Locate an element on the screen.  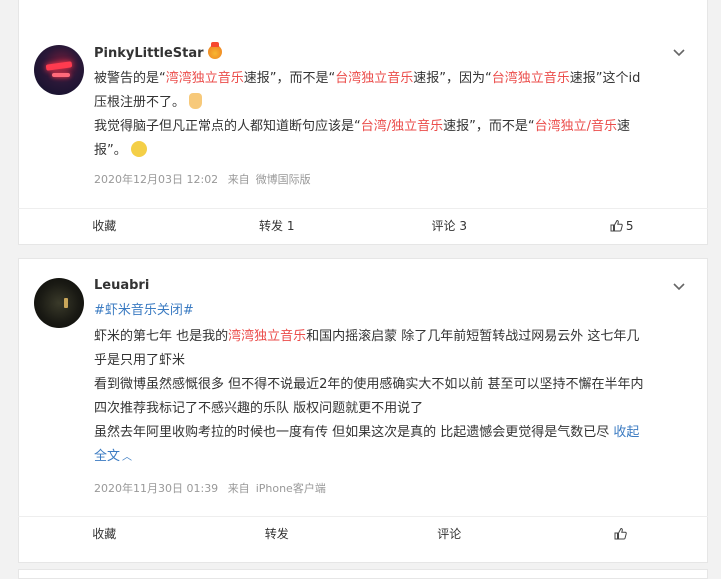
collapse-link: 收起 is located at coordinates (626, 432).